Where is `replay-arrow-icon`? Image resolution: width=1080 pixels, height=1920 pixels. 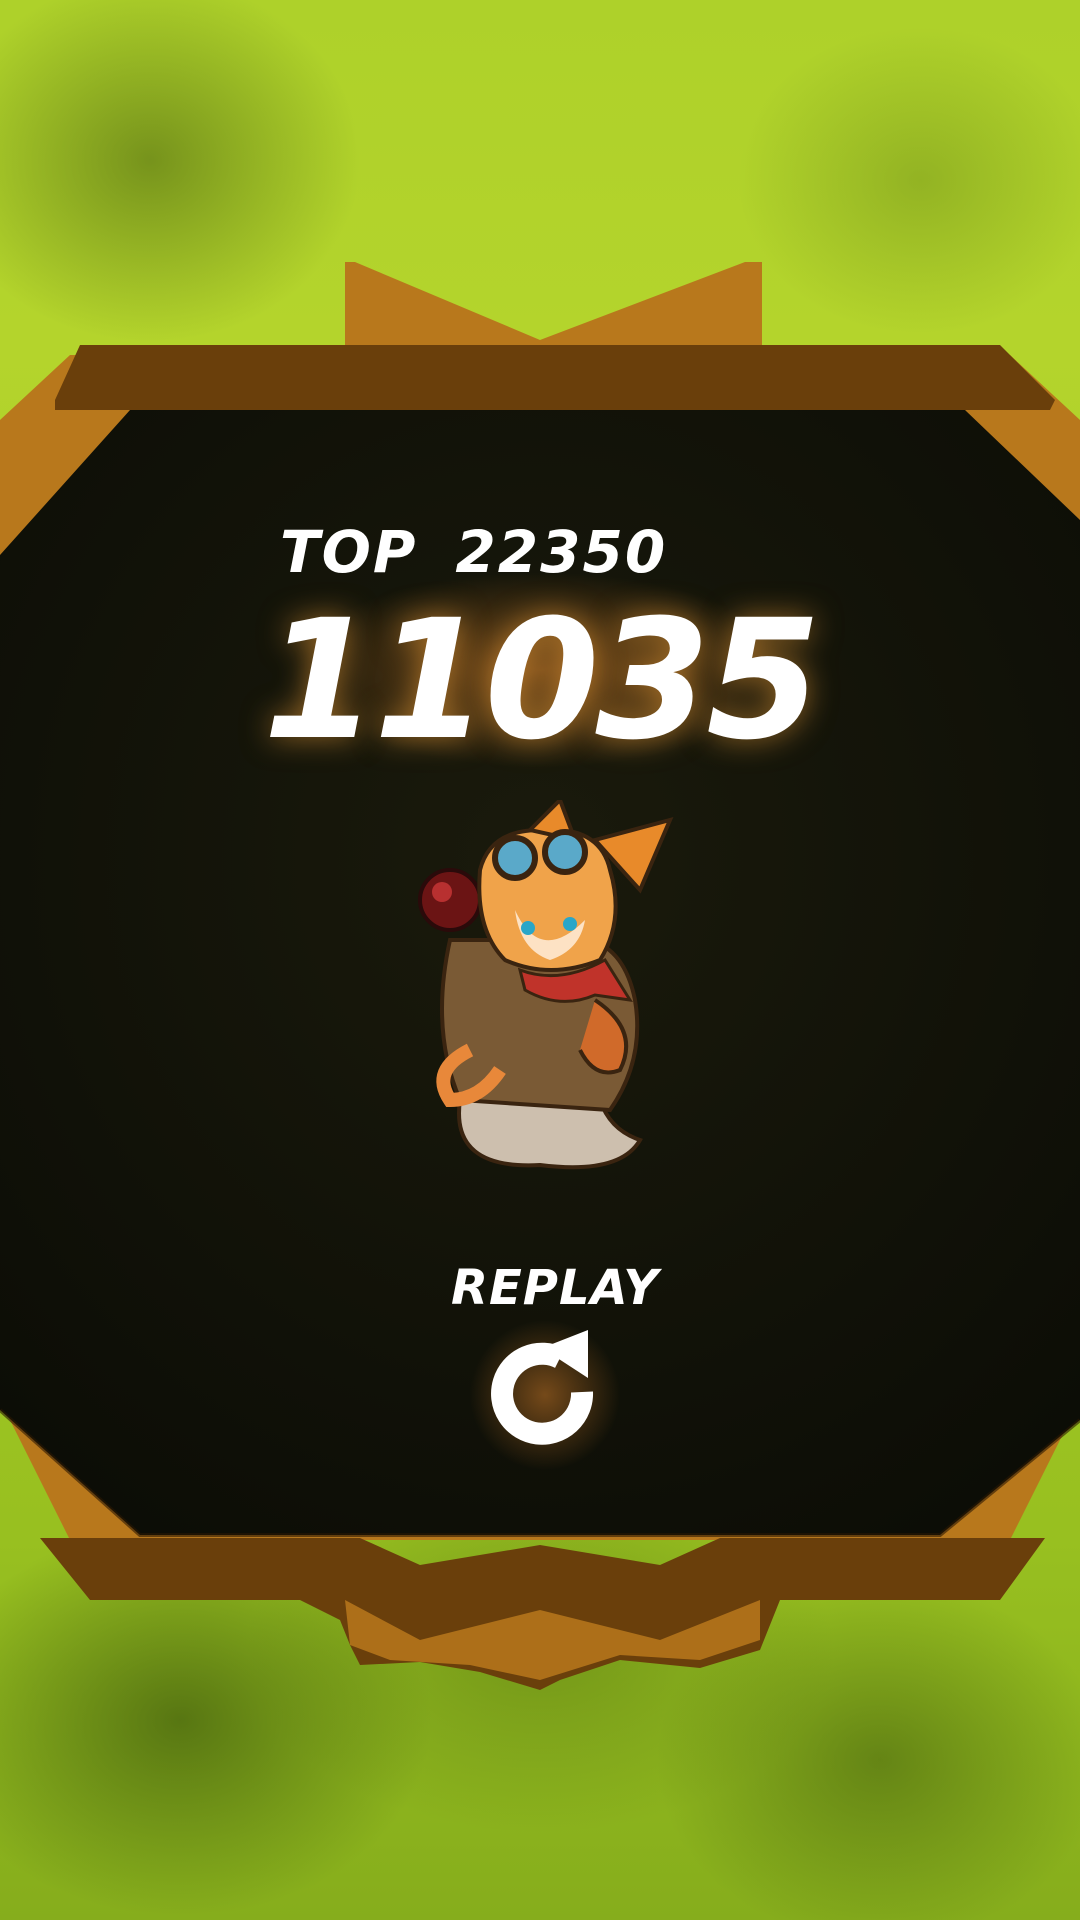 replay-arrow-icon is located at coordinates (545, 1395).